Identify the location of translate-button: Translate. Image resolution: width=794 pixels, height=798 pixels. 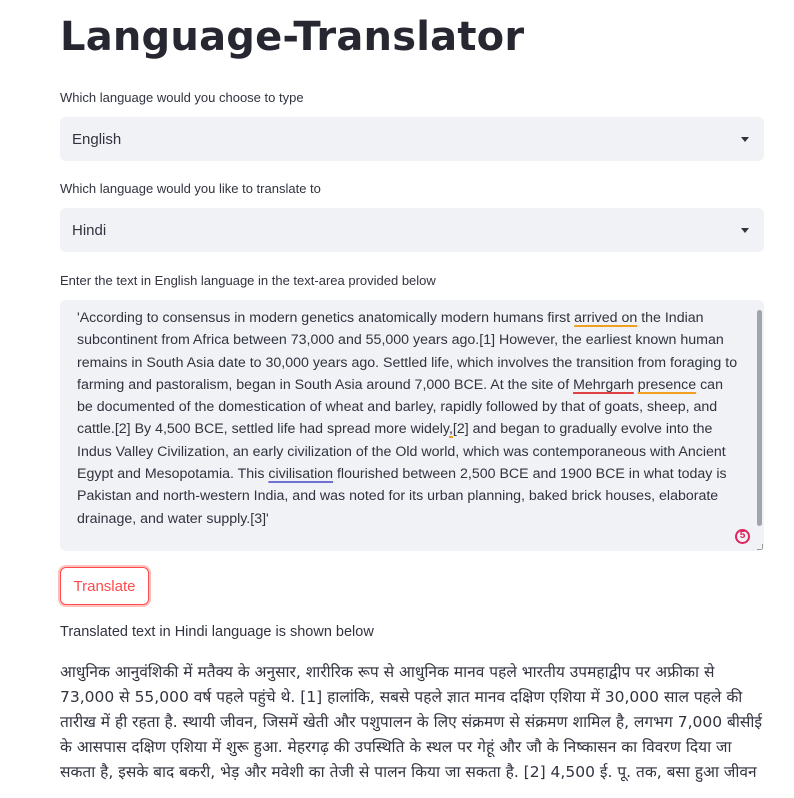
(104, 586).